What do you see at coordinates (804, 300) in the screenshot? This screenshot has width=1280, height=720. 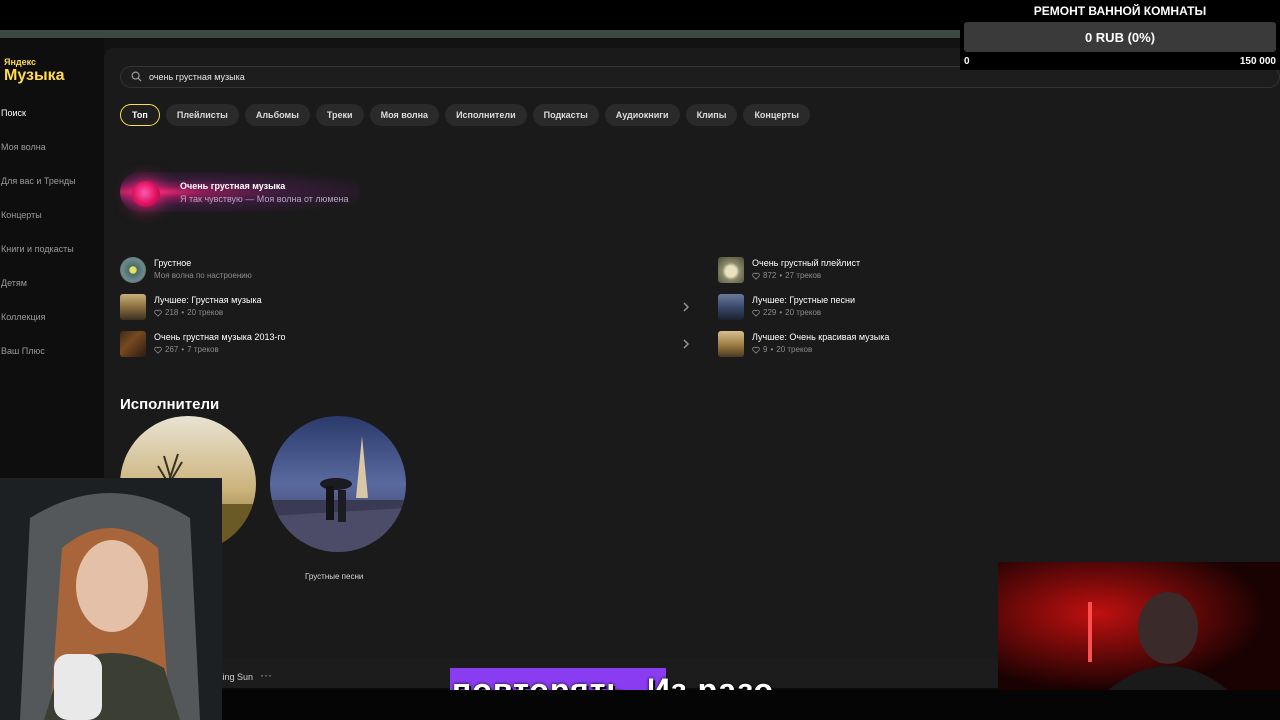 I see `result-title: Лучшее: Грустные песни` at bounding box center [804, 300].